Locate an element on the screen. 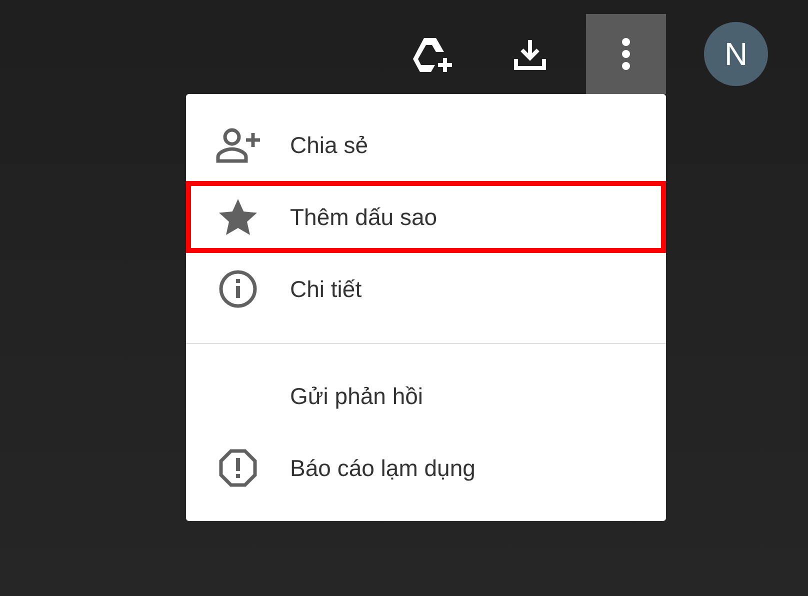 The height and width of the screenshot is (596, 808). info-icon is located at coordinates (238, 289).